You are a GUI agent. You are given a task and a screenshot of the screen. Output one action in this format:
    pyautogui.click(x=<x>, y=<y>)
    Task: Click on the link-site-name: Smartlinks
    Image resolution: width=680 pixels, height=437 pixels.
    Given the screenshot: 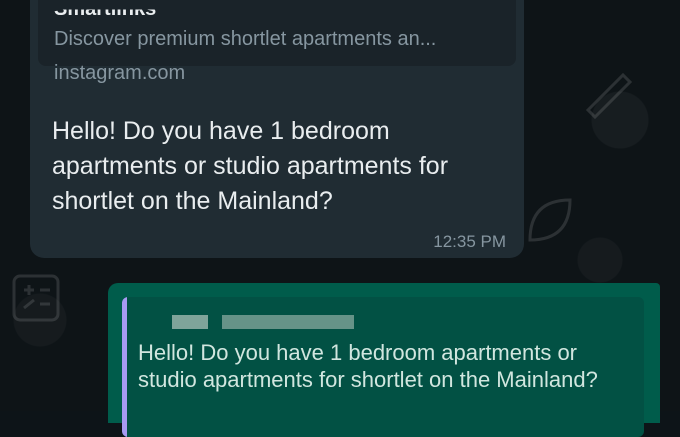 What is the action you would take?
    pyautogui.click(x=105, y=10)
    